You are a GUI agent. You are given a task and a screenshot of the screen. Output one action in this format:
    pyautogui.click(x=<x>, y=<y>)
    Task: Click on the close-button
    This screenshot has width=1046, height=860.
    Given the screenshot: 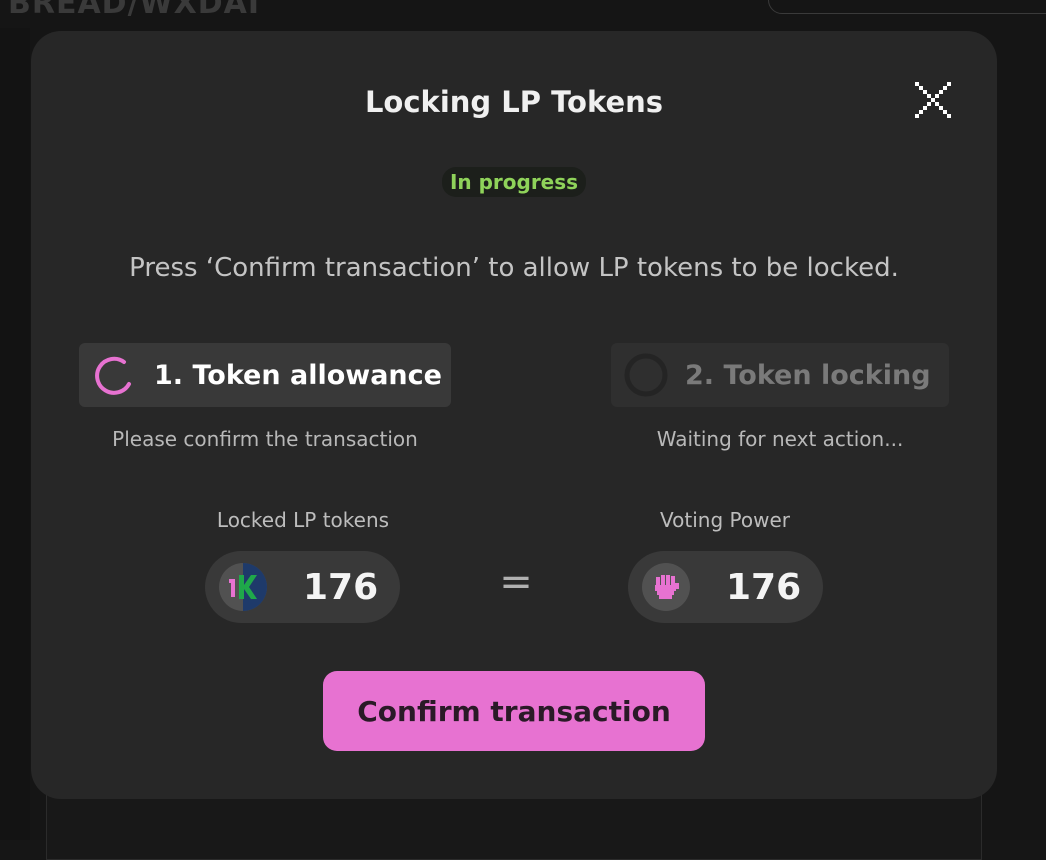 What is the action you would take?
    pyautogui.click(x=933, y=100)
    